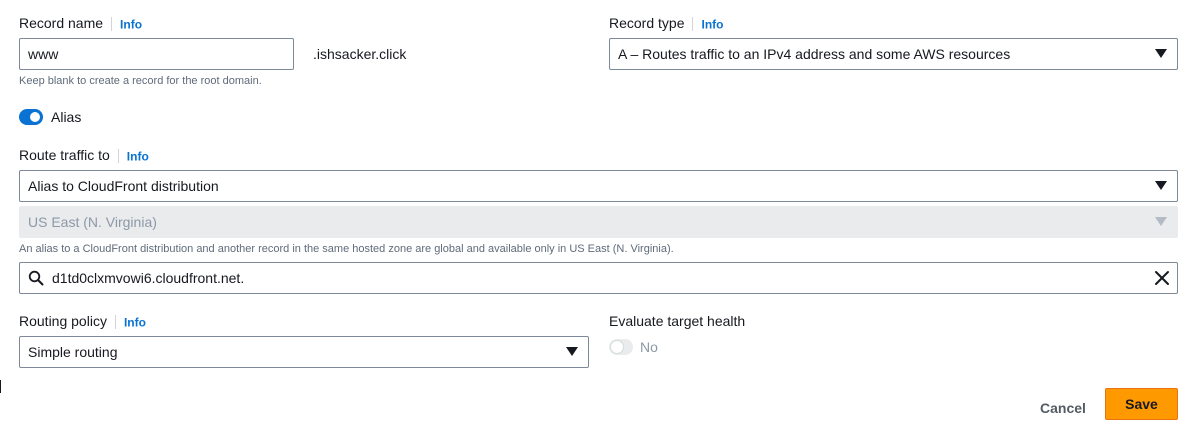 The height and width of the screenshot is (438, 1199). Describe the element at coordinates (63, 321) in the screenshot. I see `routing-policy-label: Routing policy` at that location.